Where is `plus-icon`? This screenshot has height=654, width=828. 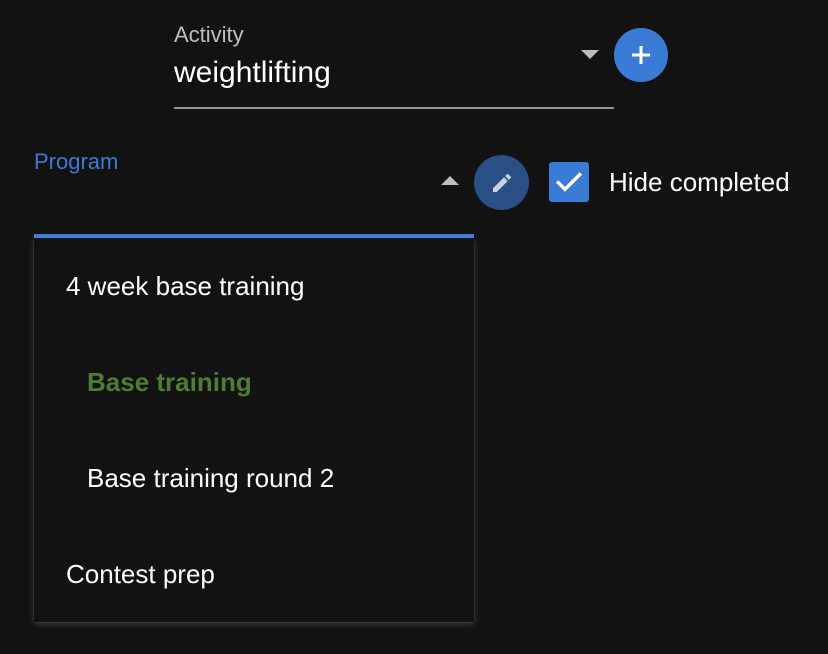
plus-icon is located at coordinates (641, 55).